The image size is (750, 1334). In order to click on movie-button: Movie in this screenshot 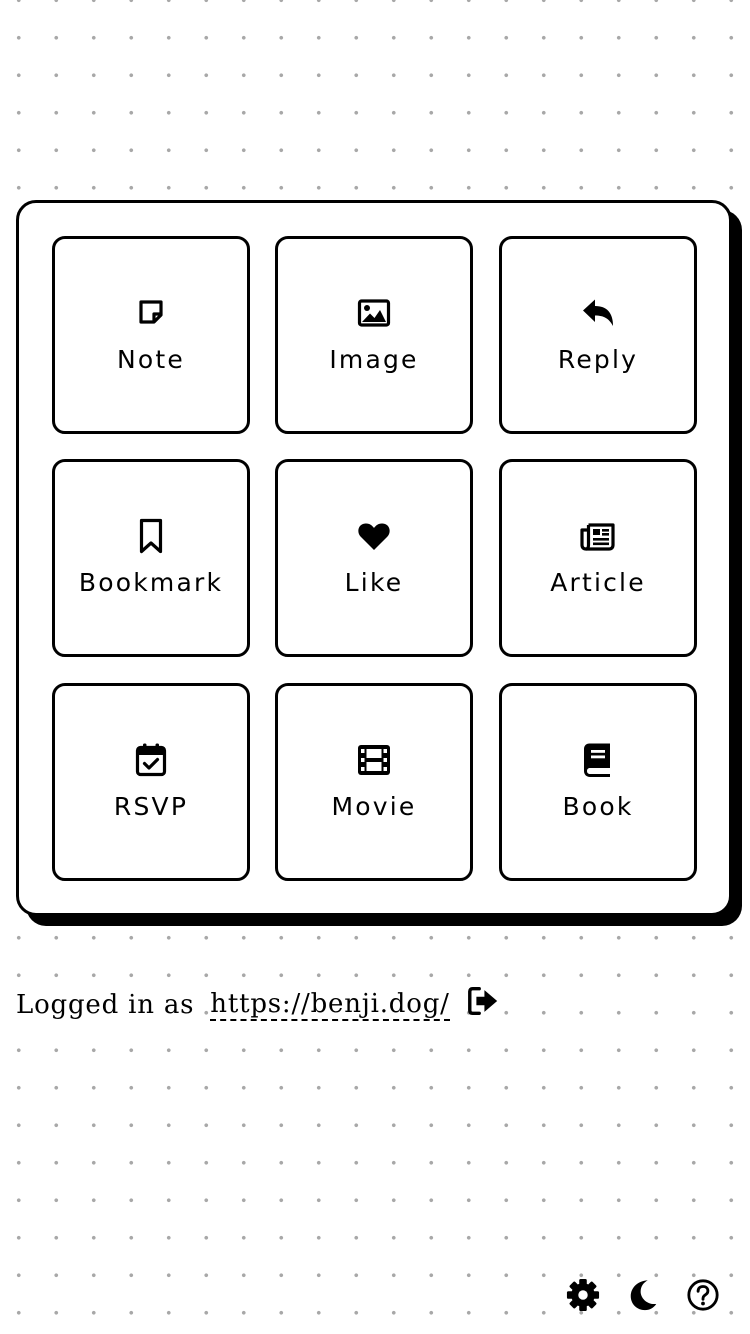, I will do `click(374, 782)`.